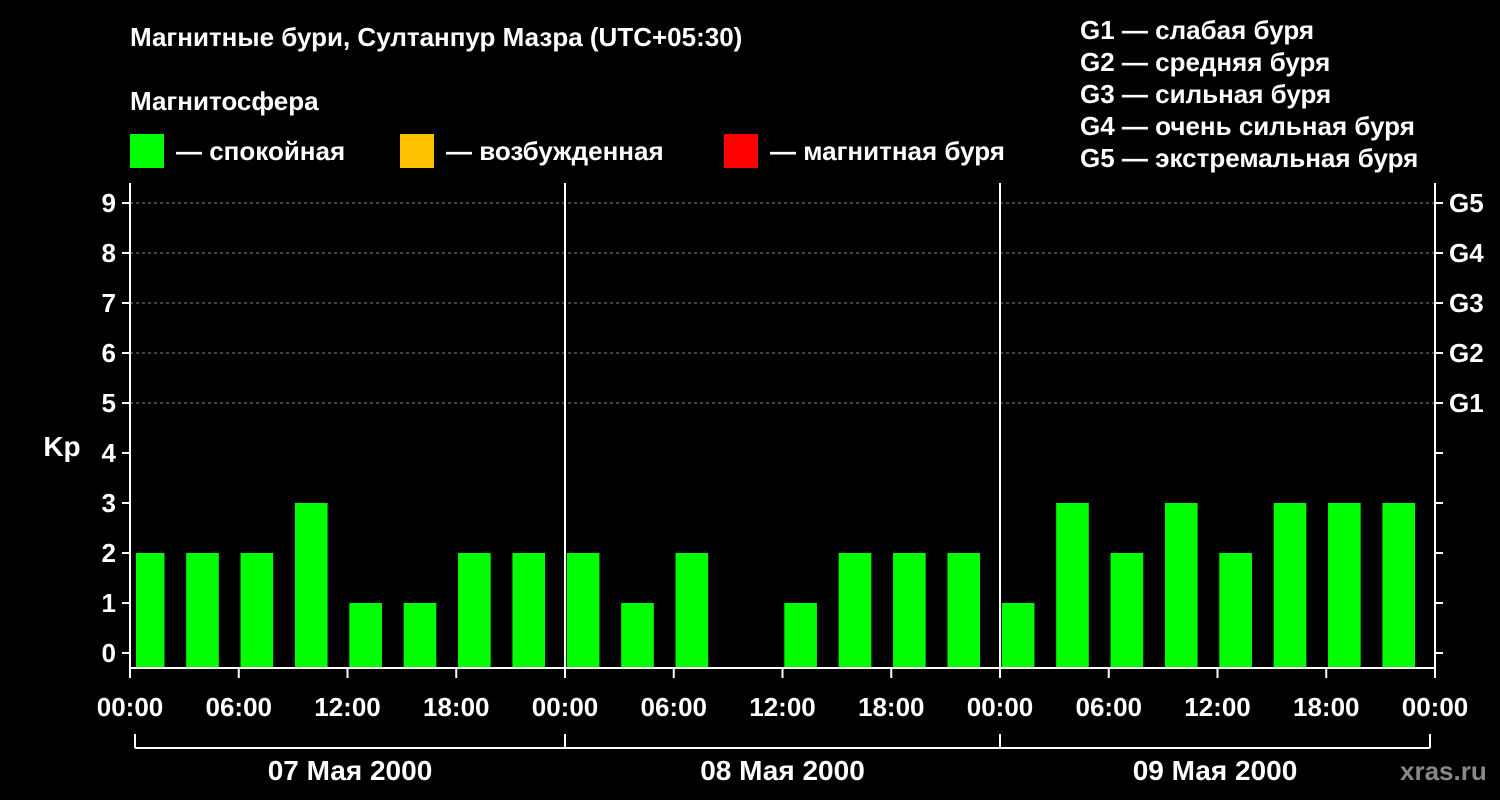 This screenshot has width=1500, height=800. Describe the element at coordinates (109, 603) in the screenshot. I see `y-tick-label: 1` at that location.